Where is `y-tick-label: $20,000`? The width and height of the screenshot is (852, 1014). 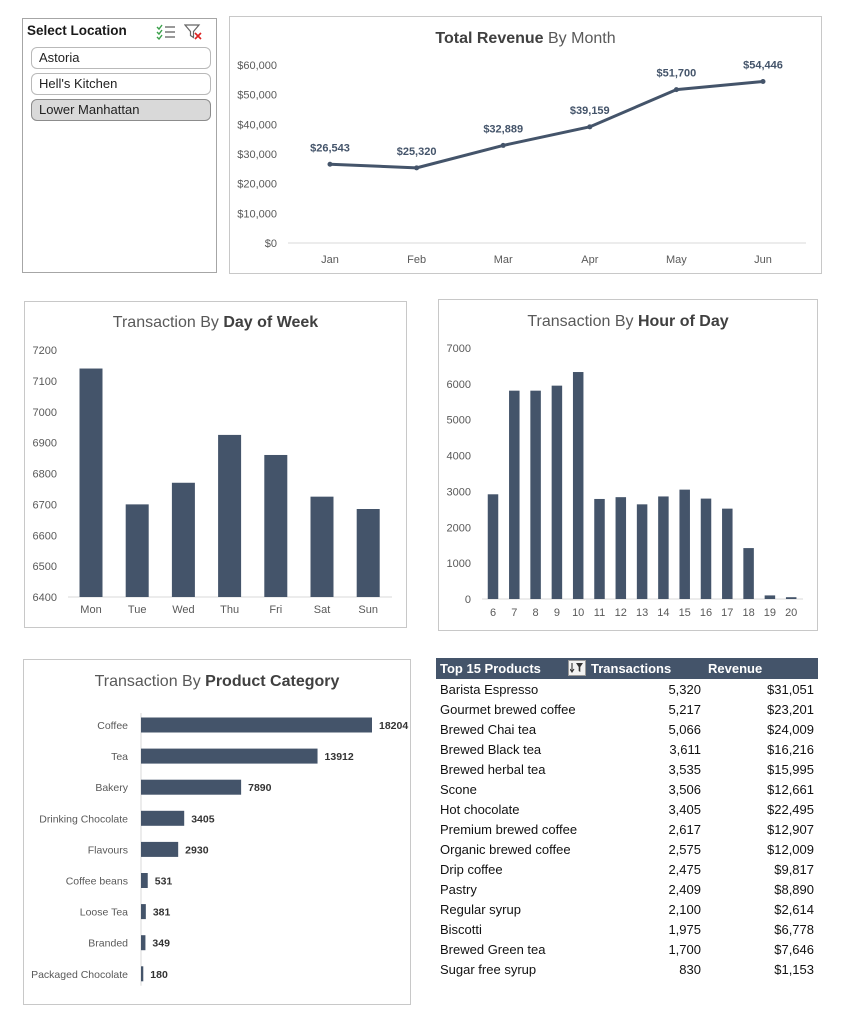
y-tick-label: $20,000 is located at coordinates (257, 185).